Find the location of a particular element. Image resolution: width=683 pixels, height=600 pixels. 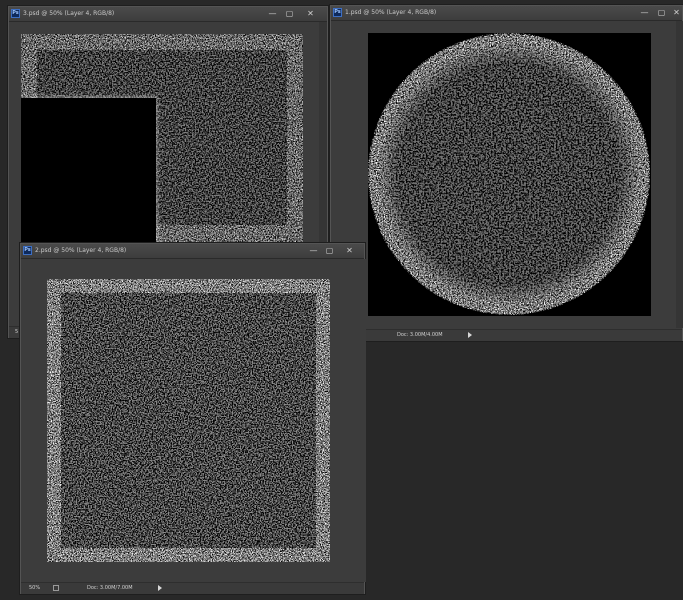

document-info: Doc: 3.00M/7.00M is located at coordinates (110, 588).